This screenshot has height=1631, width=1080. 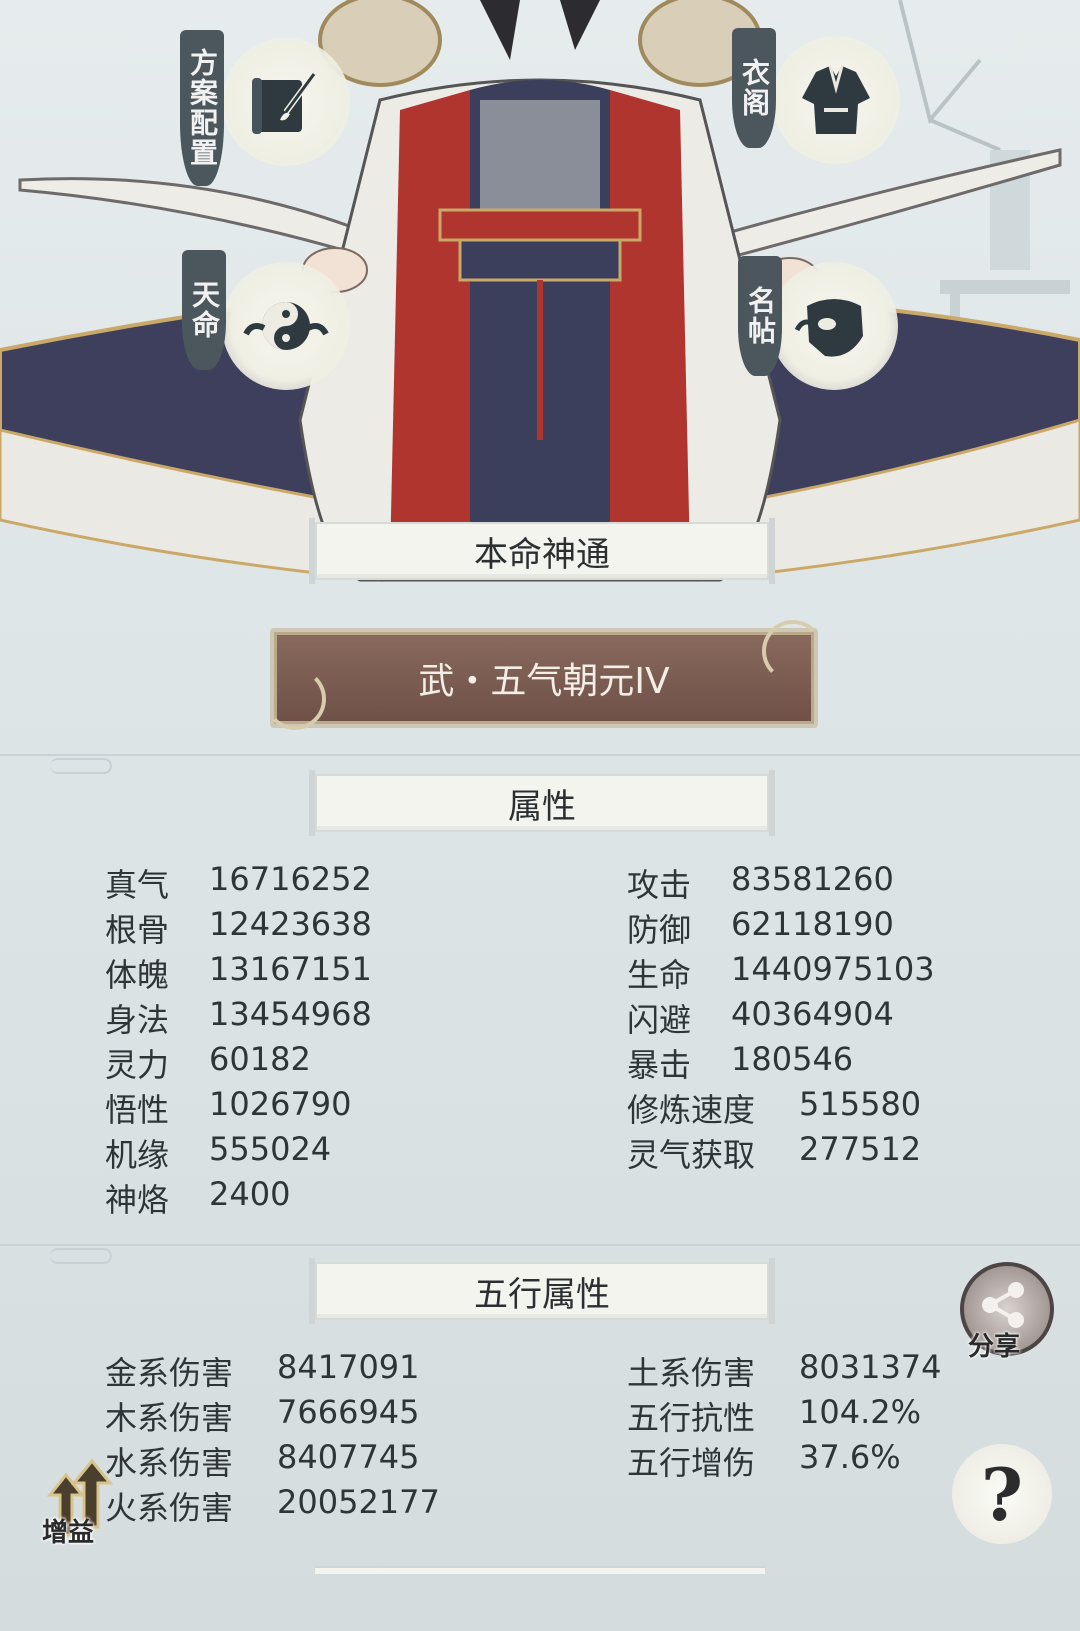 I want to click on next-banner-edge, so click(x=540, y=1570).